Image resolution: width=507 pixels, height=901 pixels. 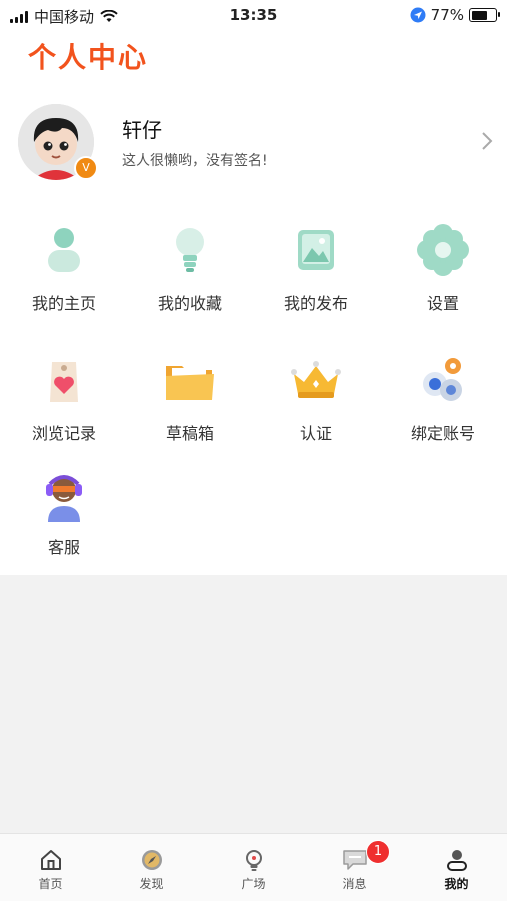 I want to click on tab-discover: 发现, so click(x=151, y=867).